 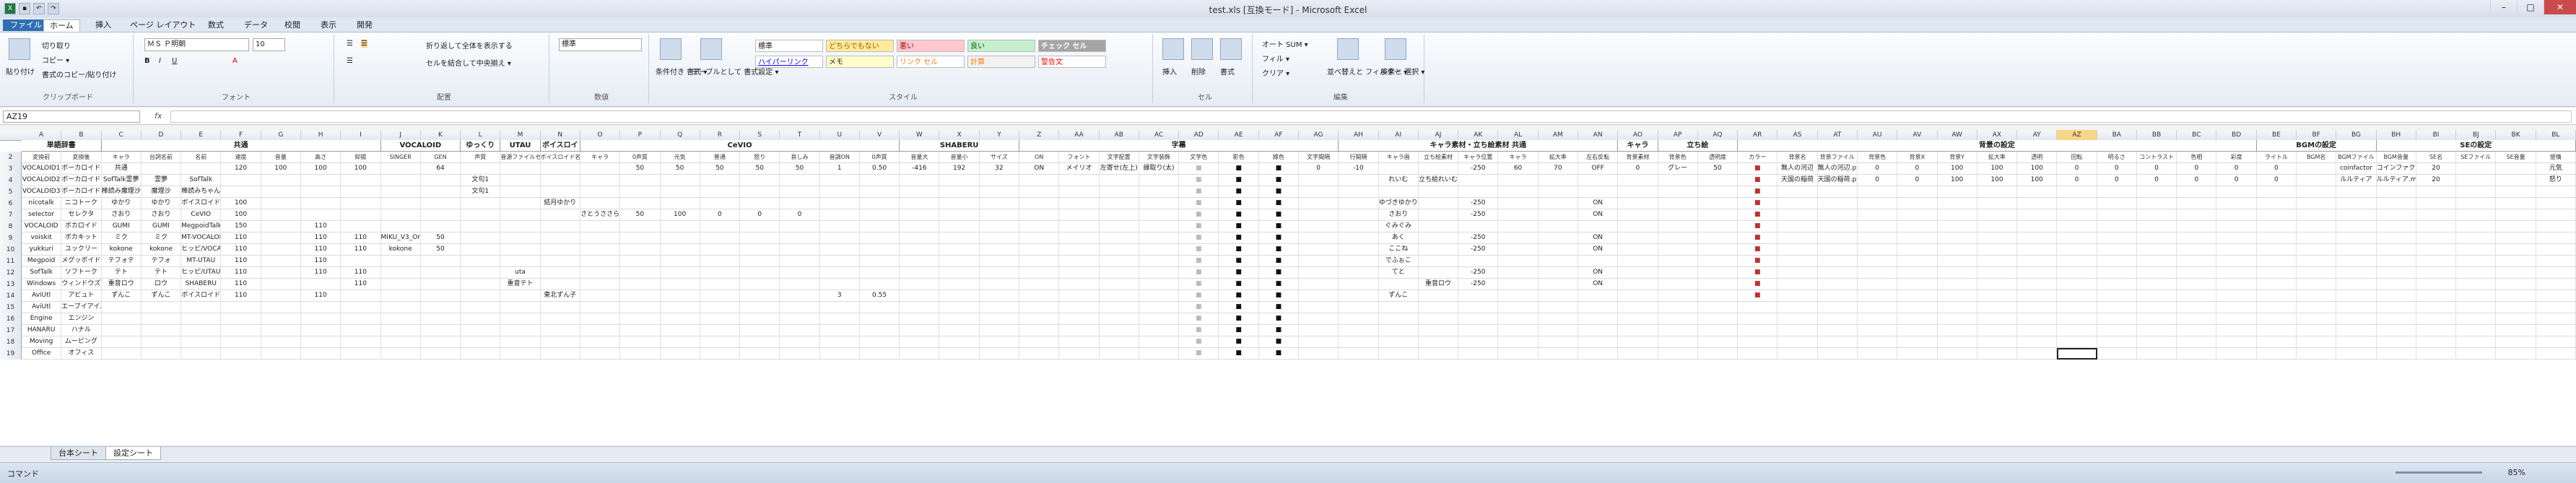 What do you see at coordinates (11, 307) in the screenshot?
I see `row-header: 15` at bounding box center [11, 307].